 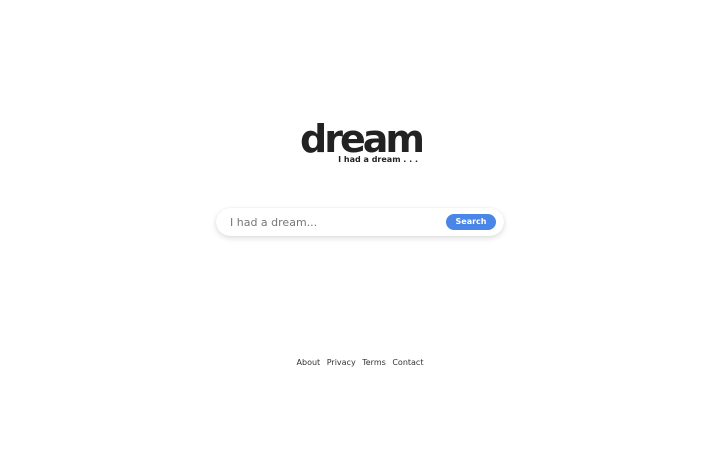 What do you see at coordinates (378, 159) in the screenshot?
I see `logo-tagline: I had a dream . . .` at bounding box center [378, 159].